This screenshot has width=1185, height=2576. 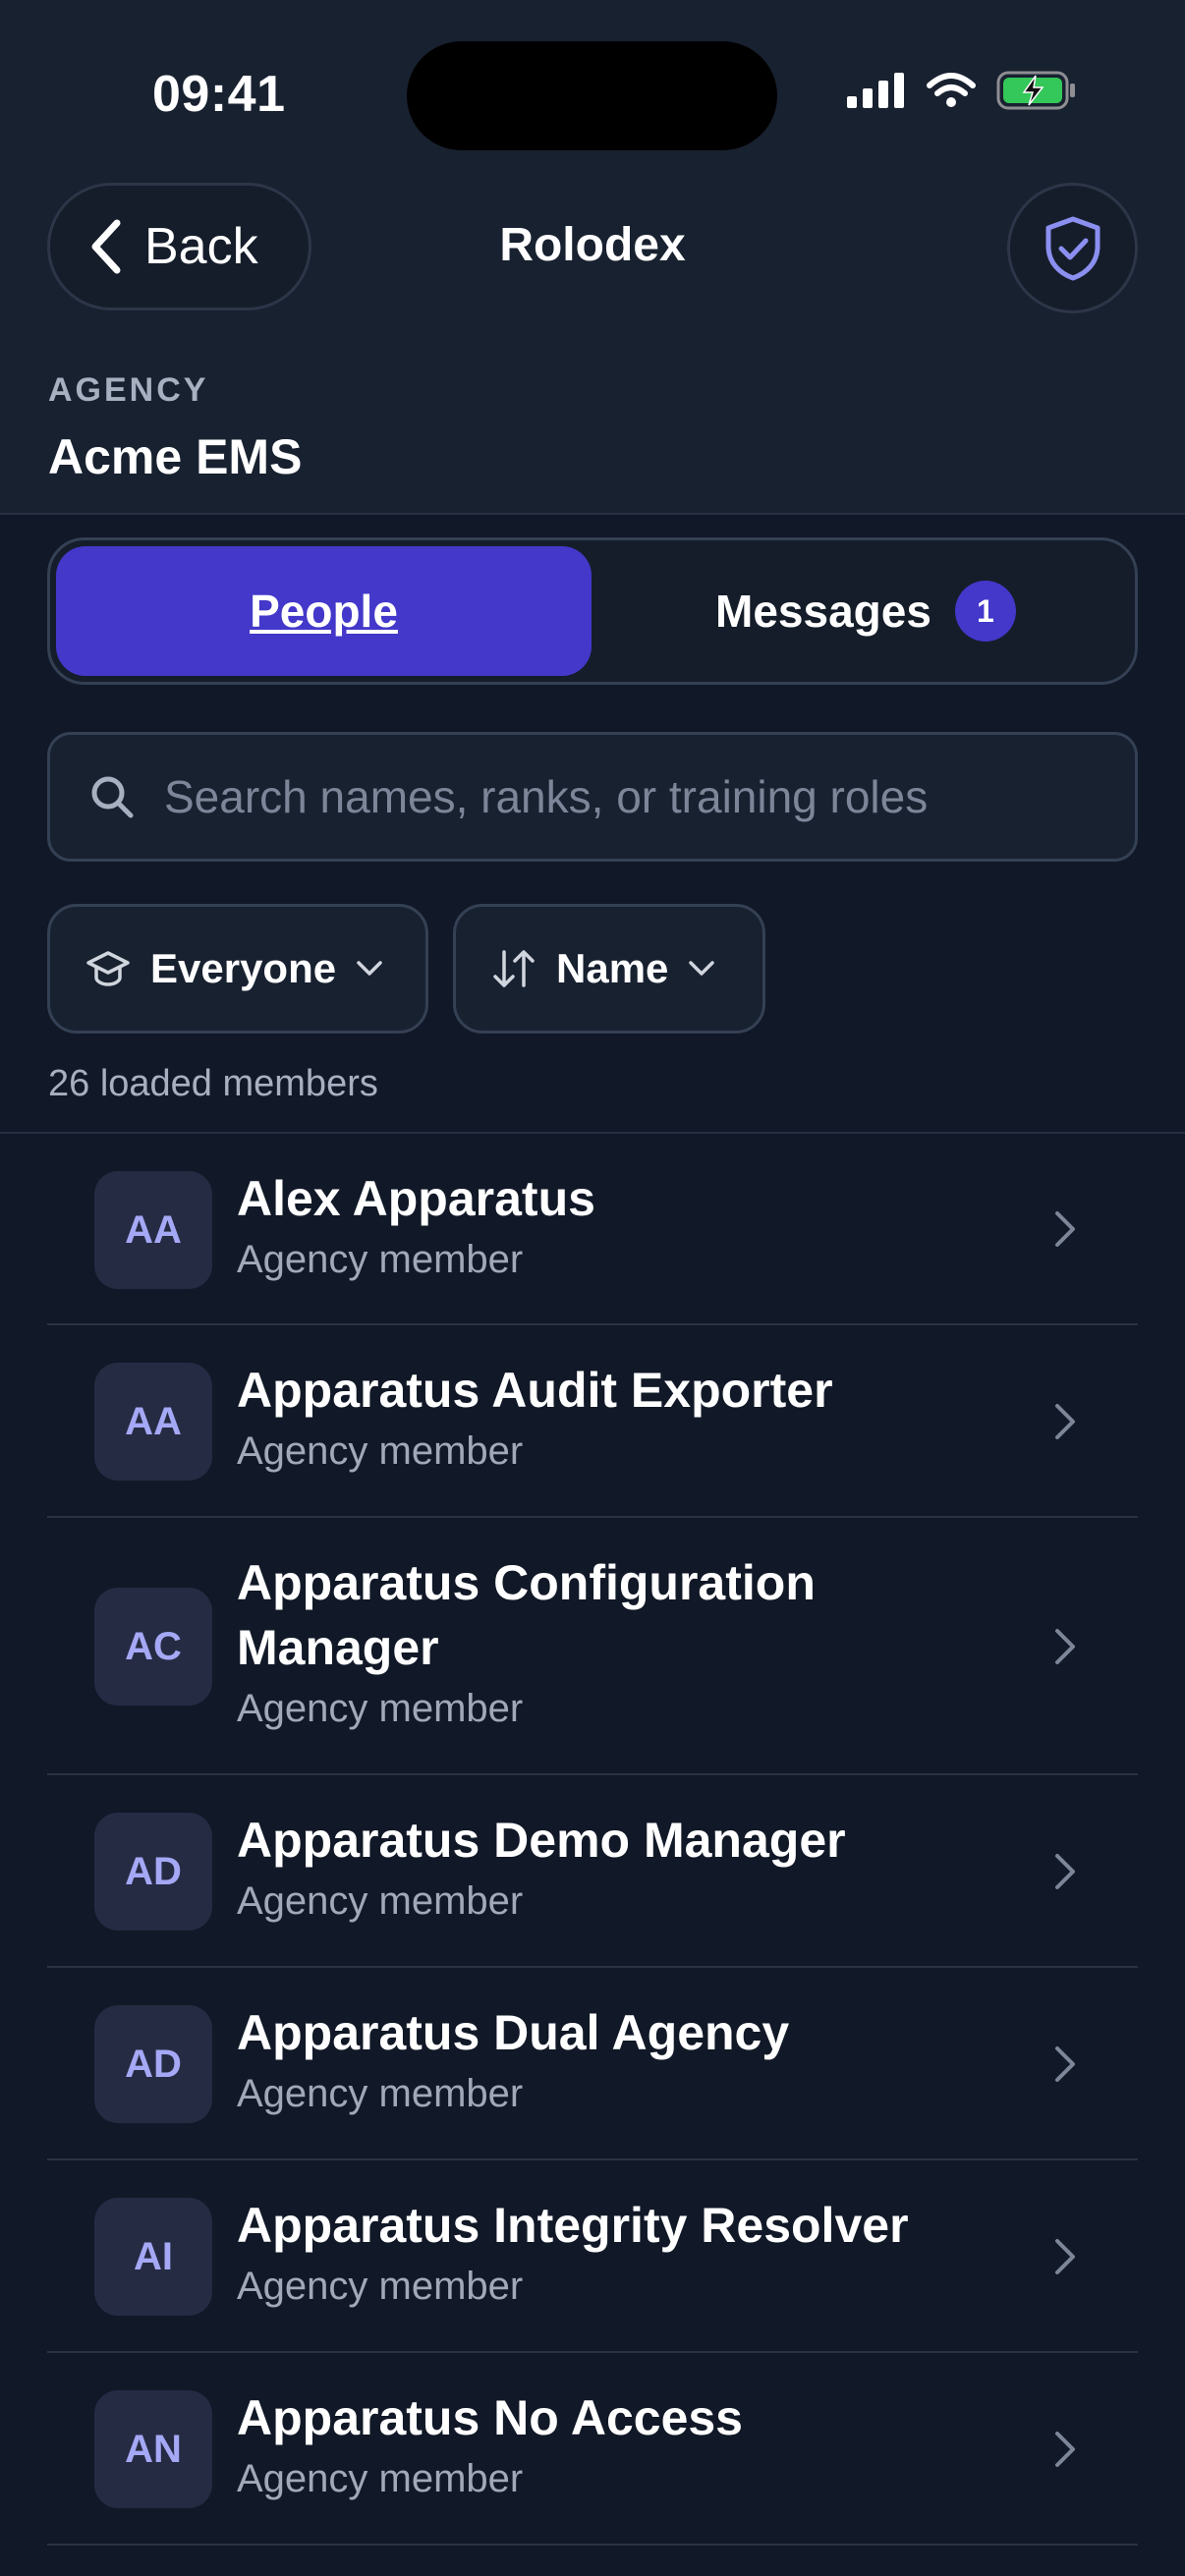 What do you see at coordinates (153, 2449) in the screenshot?
I see `avatar: AN` at bounding box center [153, 2449].